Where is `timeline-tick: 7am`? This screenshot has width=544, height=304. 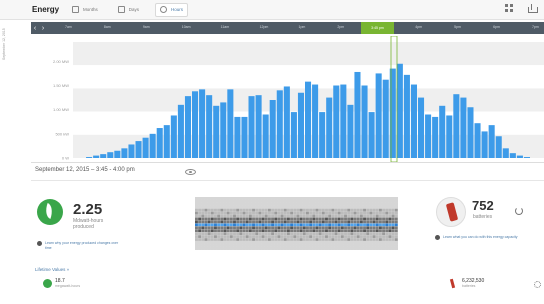 timeline-tick: 7am is located at coordinates (68, 27).